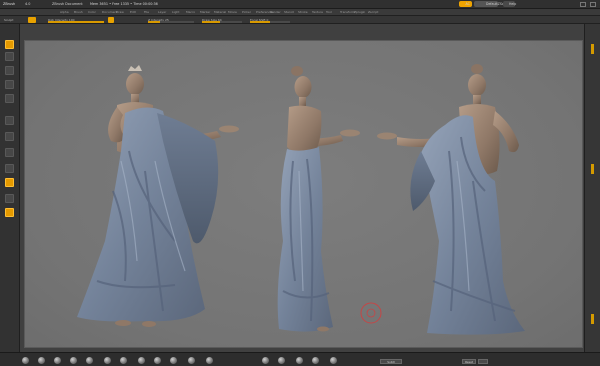 The width and height of the screenshot is (600, 366). I want to click on ac-button: AC, so click(465, 4).